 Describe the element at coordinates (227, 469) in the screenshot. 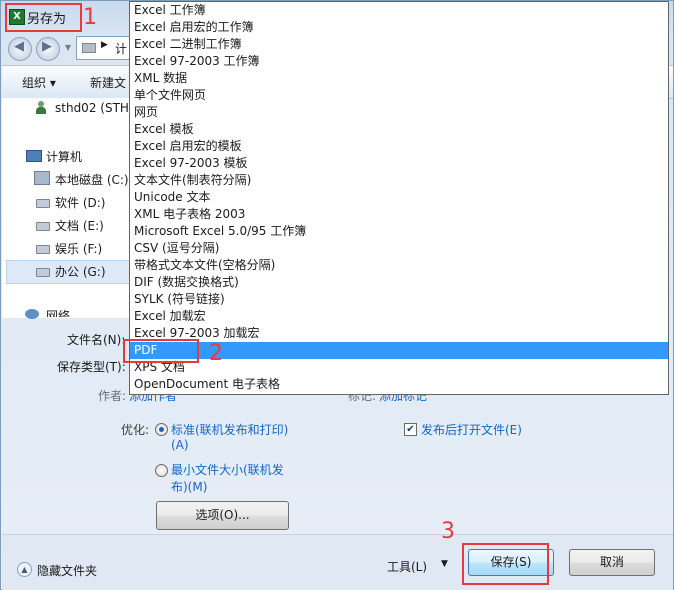

I see `minimum-size-option-label: 最小文件大小(联机发` at that location.